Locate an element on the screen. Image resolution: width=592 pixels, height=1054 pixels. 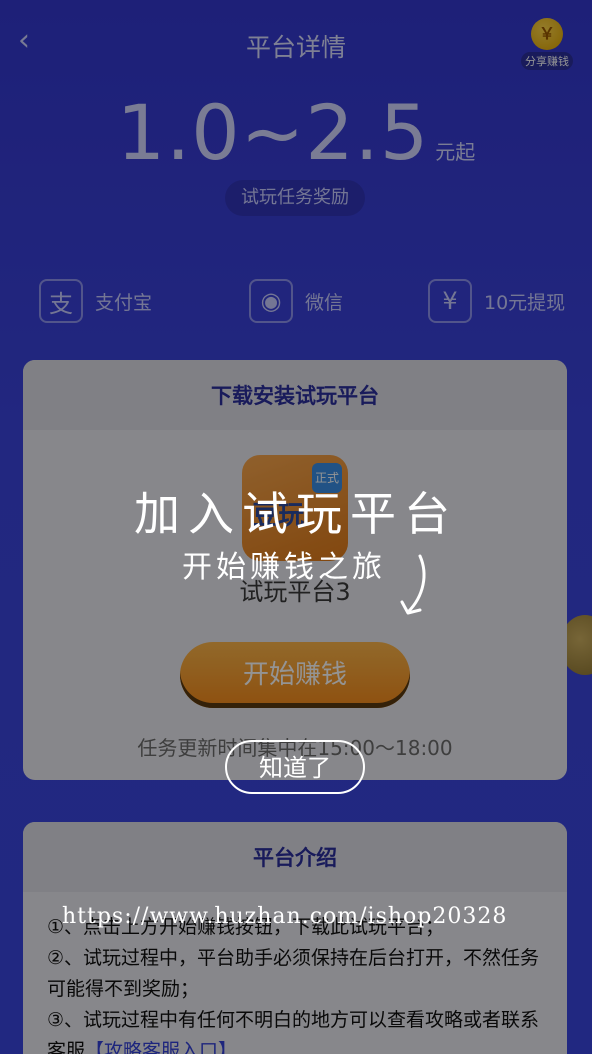
overlay-title: 加入试玩平台 is located at coordinates (296, 514).